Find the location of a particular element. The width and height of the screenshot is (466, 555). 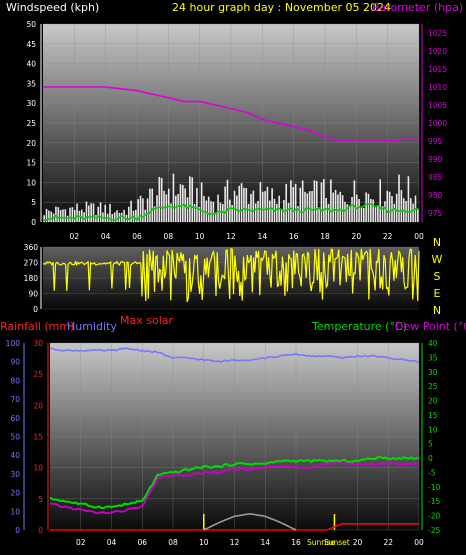

temperature-axis-label: Temperature (°C) is located at coordinates (359, 326).